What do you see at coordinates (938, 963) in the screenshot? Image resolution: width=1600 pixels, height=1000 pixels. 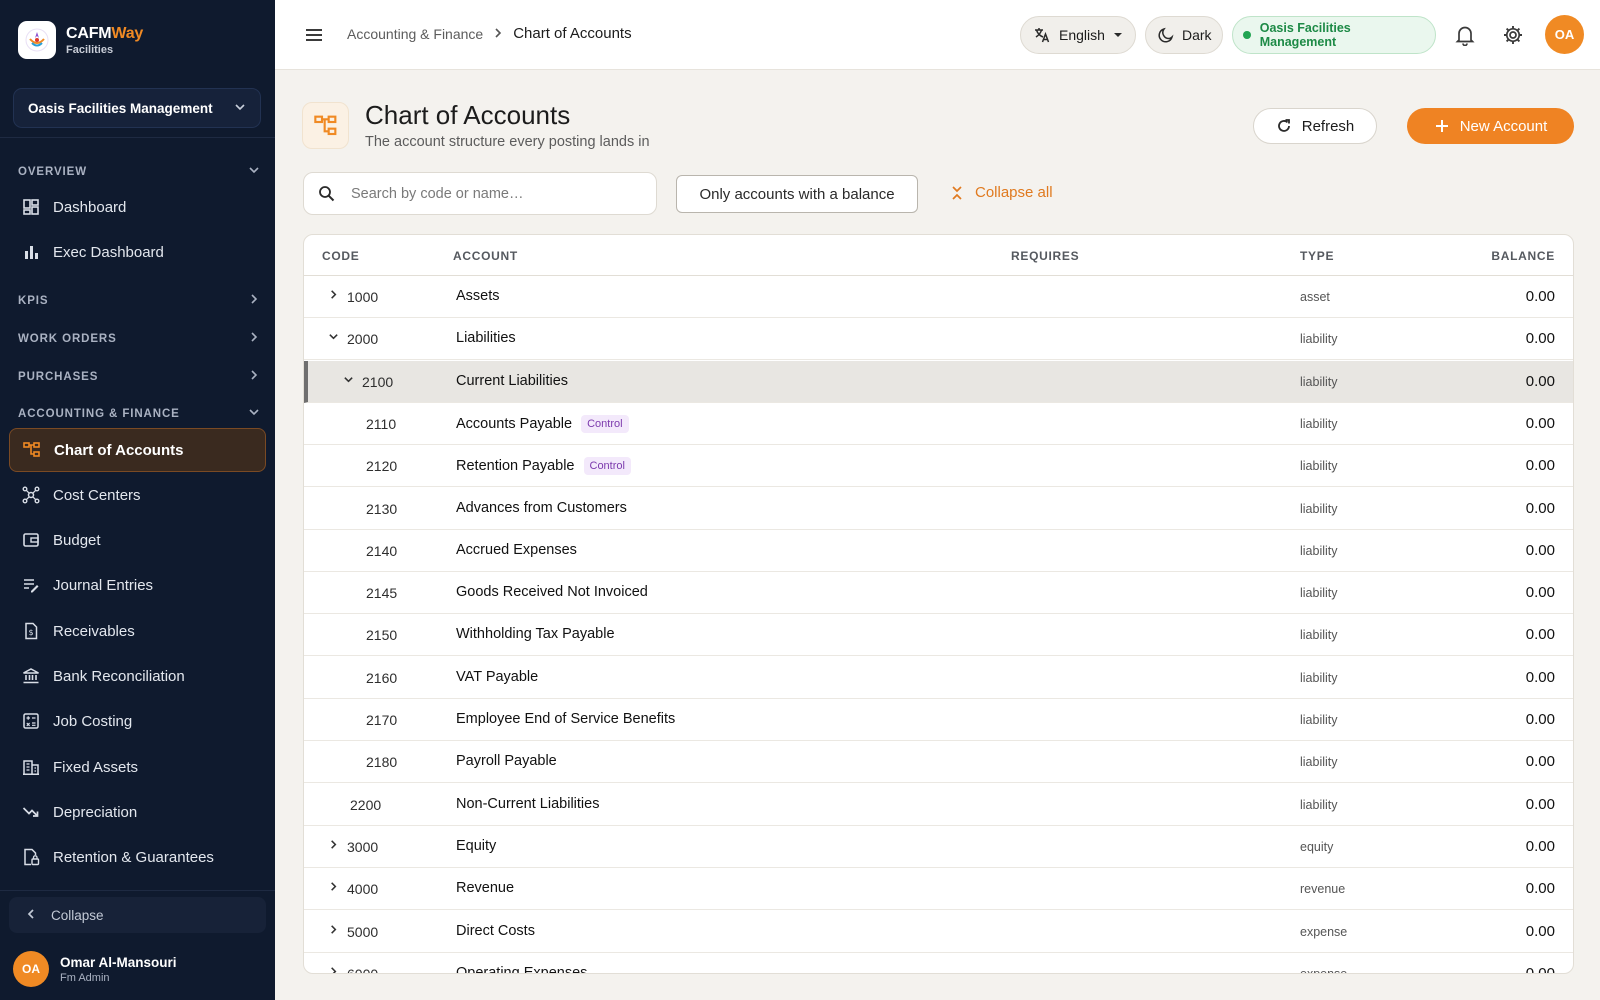 I see `table-row: 6000 Operating Expenses expense 0.00` at bounding box center [938, 963].